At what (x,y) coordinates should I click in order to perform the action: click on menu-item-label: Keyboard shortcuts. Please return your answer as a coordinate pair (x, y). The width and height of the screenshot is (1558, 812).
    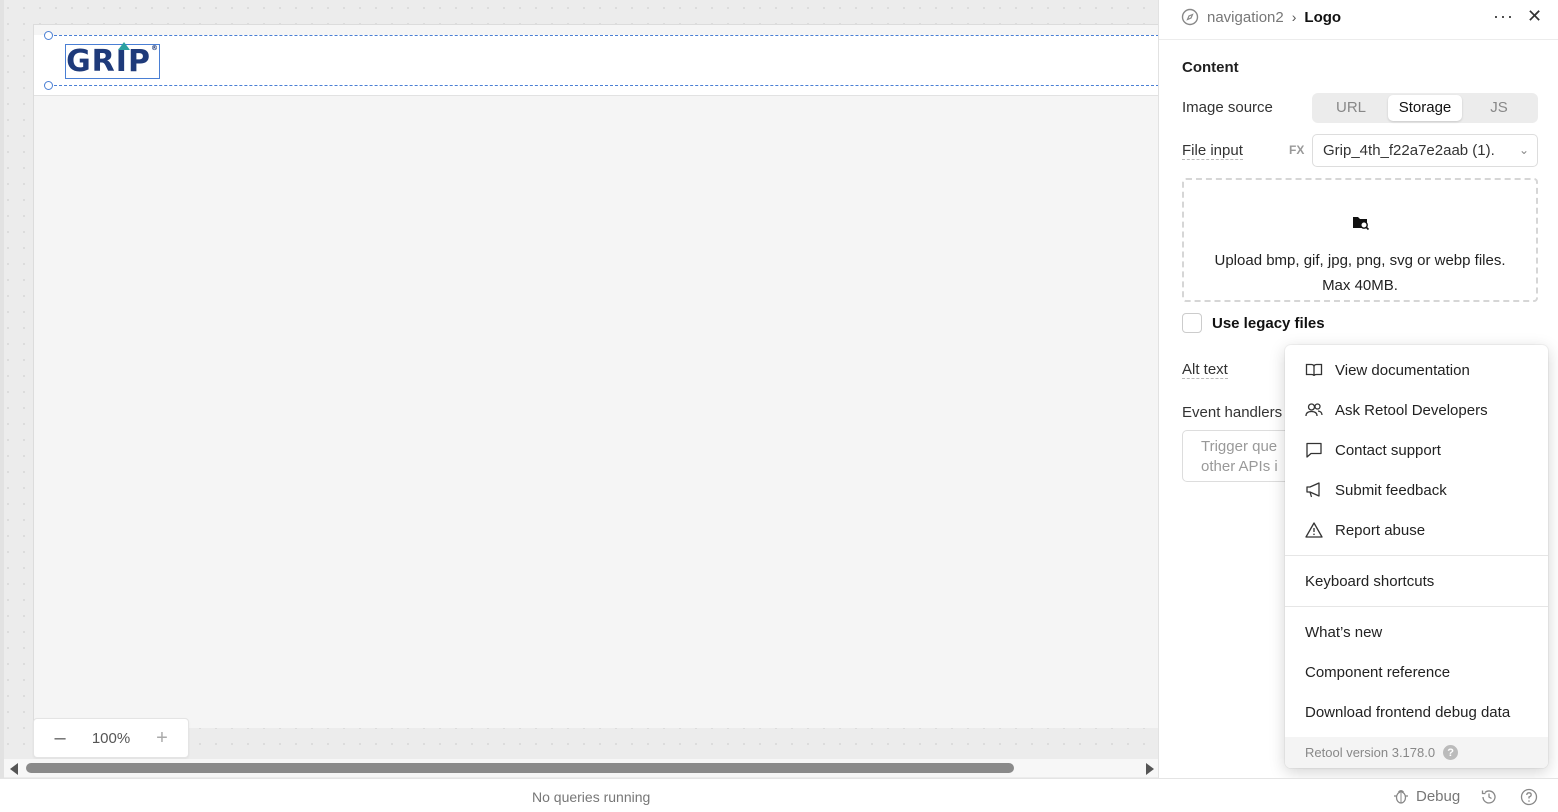
    Looking at the image, I should click on (1370, 581).